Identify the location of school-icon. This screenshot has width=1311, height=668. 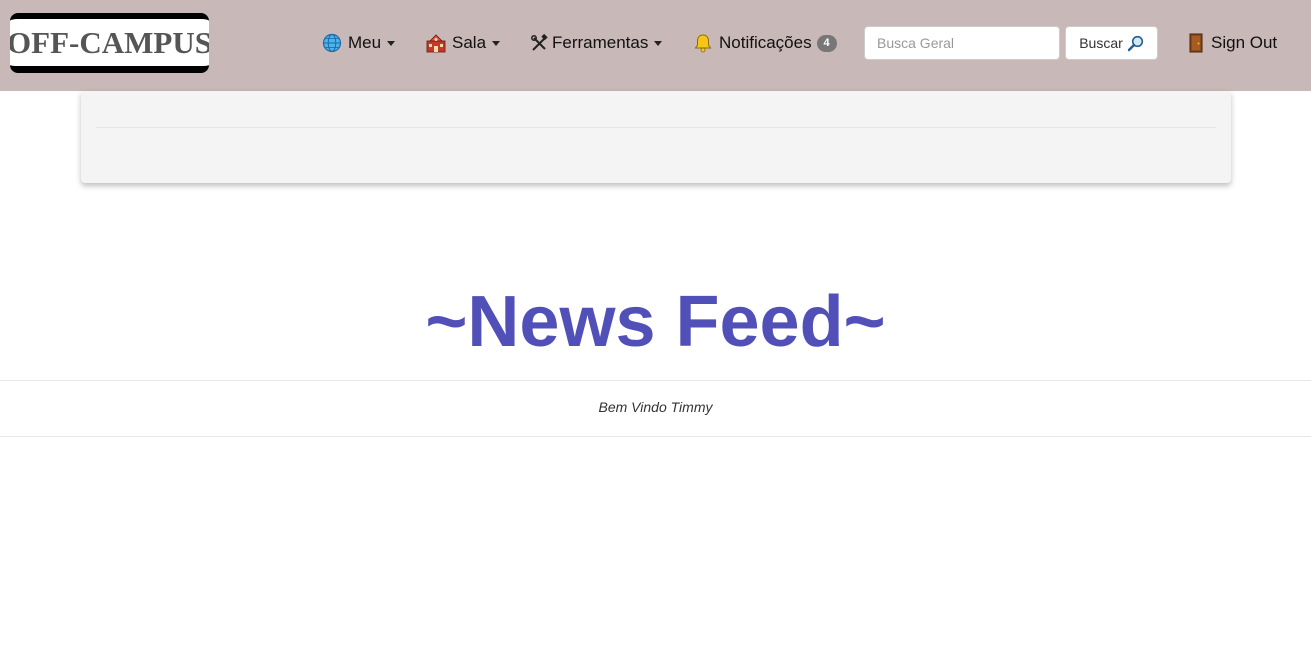
(436, 43).